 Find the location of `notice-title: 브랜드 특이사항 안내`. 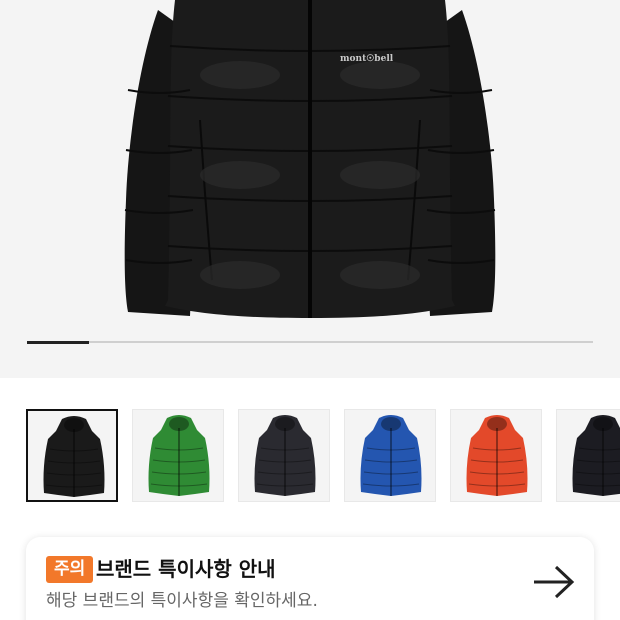

notice-title: 브랜드 특이사항 안내 is located at coordinates (186, 569).